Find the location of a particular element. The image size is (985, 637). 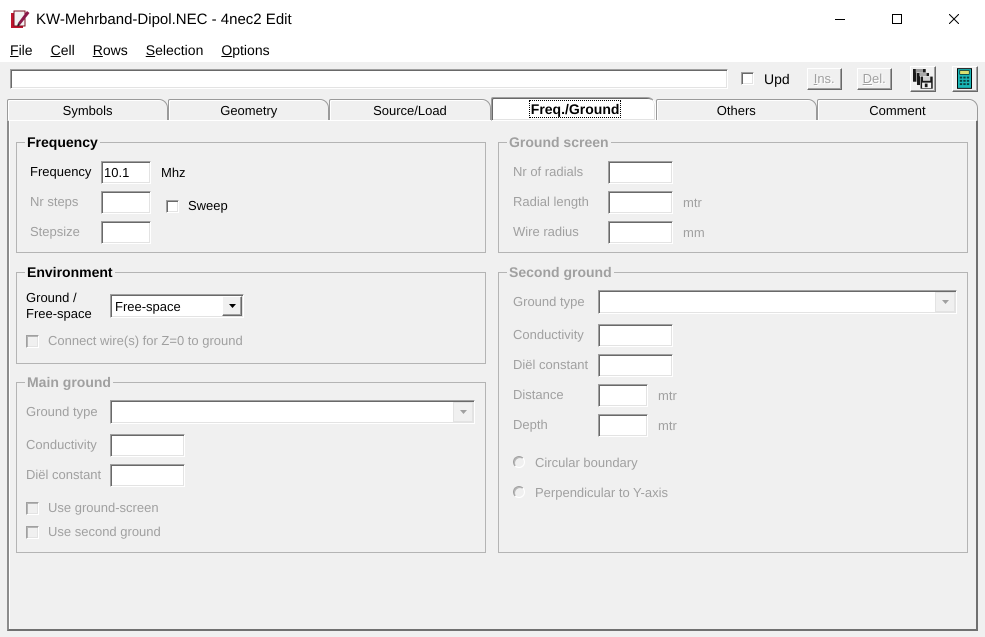

field-label: Depth is located at coordinates (531, 425).